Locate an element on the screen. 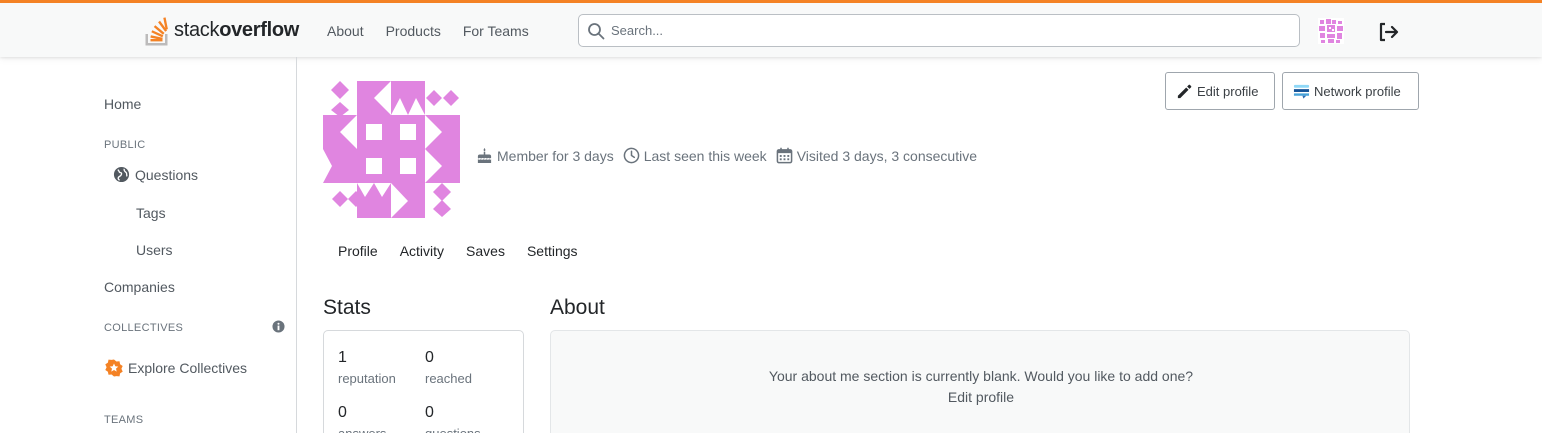 The height and width of the screenshot is (433, 1542). logout-icon is located at coordinates (1388, 32).